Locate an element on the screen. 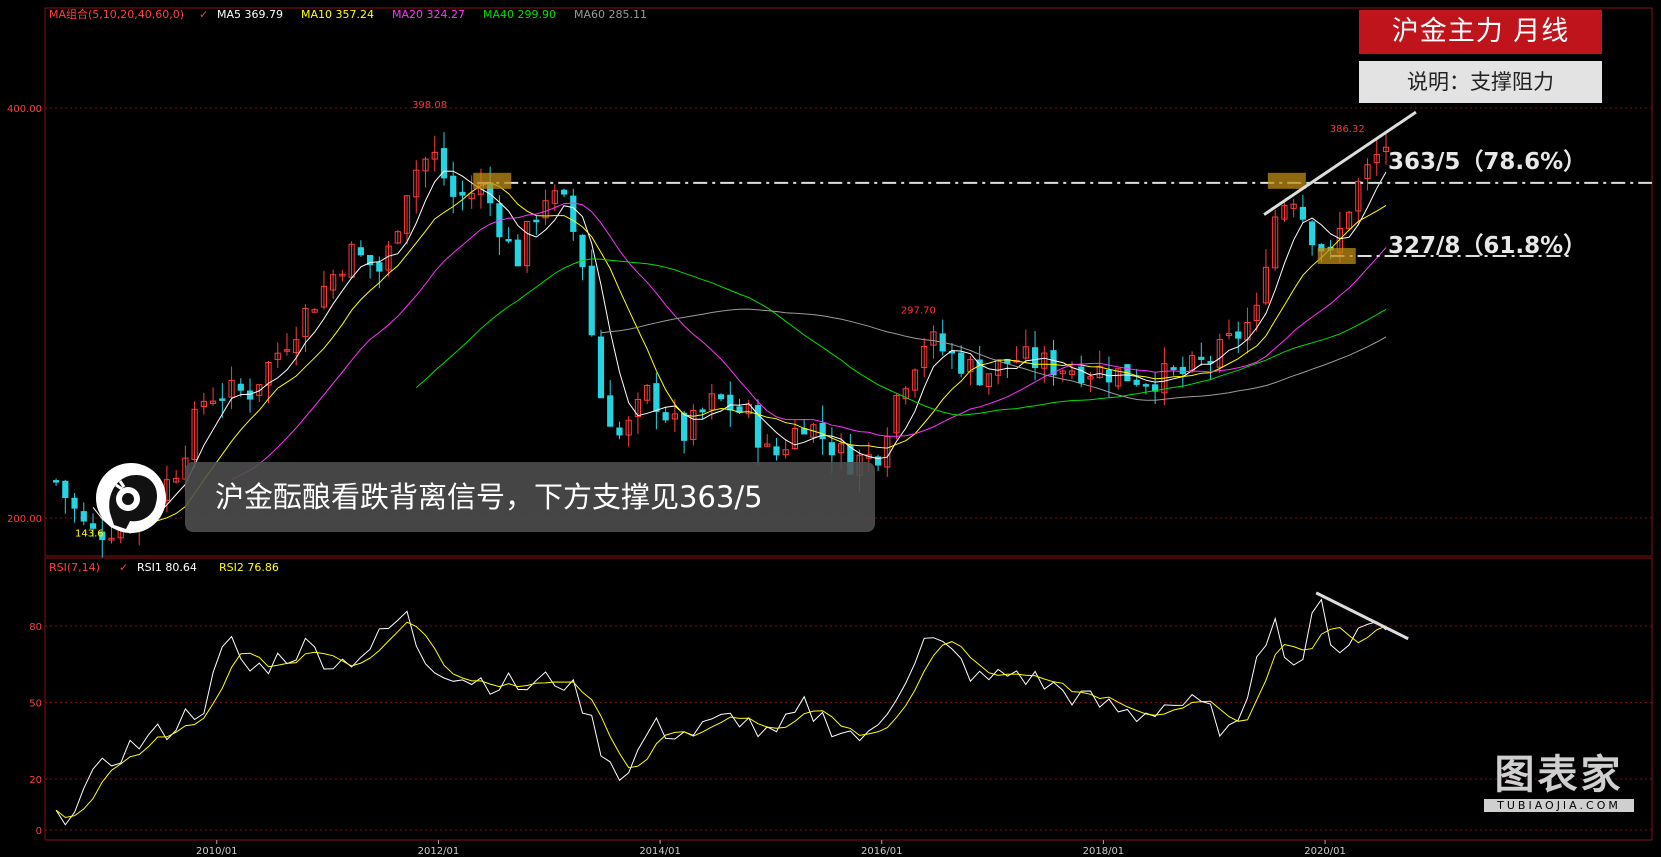  resistance-level-label: 363/5（78.6%） is located at coordinates (1487, 162).